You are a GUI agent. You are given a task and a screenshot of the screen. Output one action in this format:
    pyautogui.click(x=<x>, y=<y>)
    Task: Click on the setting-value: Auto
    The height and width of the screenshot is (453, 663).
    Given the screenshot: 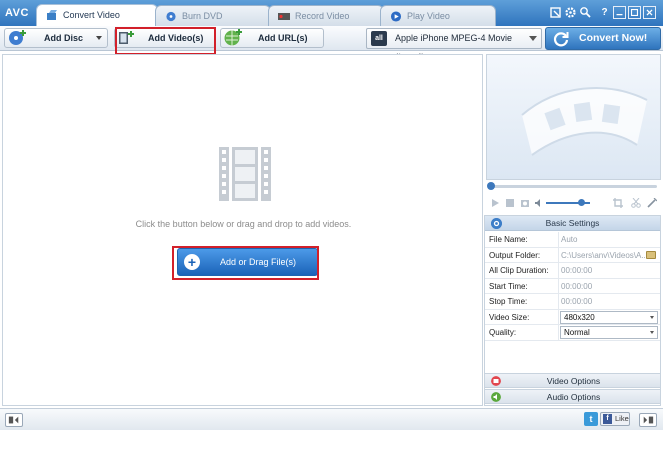 What is the action you would take?
    pyautogui.click(x=569, y=239)
    